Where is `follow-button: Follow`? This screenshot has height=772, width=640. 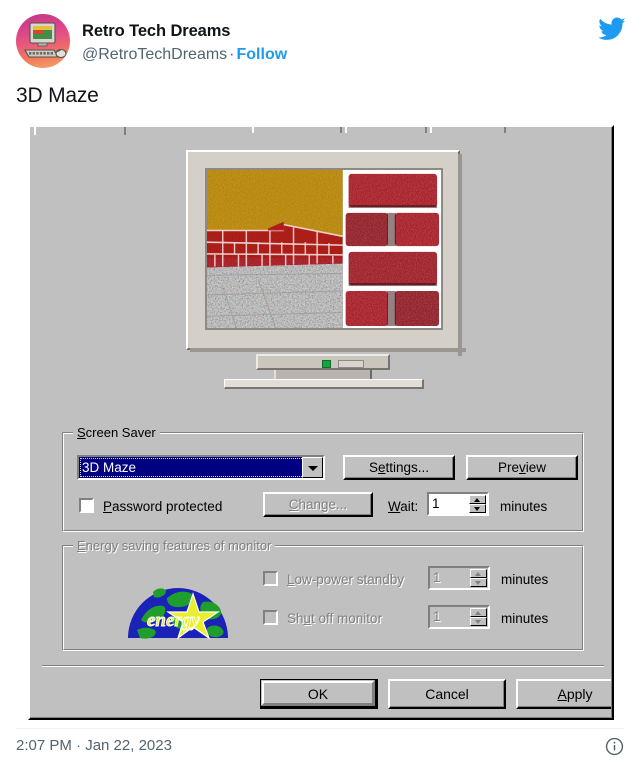 follow-button: Follow is located at coordinates (262, 54).